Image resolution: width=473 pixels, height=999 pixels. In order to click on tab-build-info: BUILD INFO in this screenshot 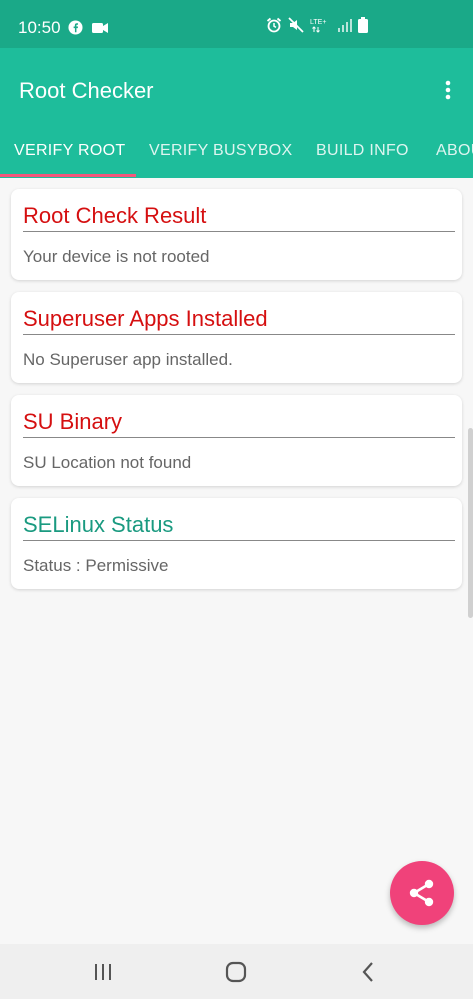, I will do `click(362, 151)`.